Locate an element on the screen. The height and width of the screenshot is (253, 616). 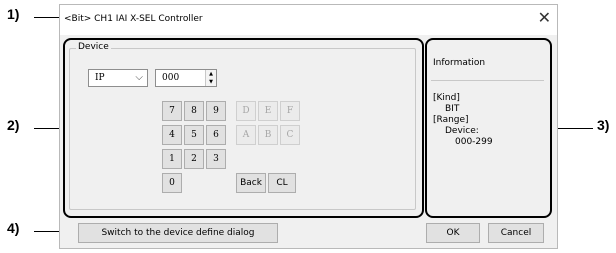
range-label: [Range] is located at coordinates (451, 120).